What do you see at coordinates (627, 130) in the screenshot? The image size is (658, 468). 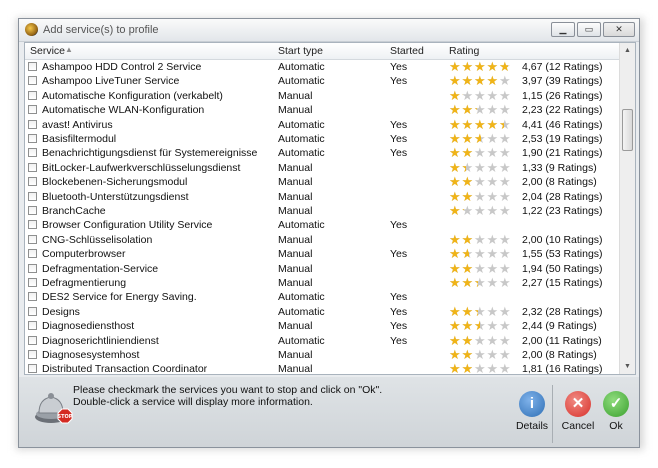 I see `scrollbar-thumb` at bounding box center [627, 130].